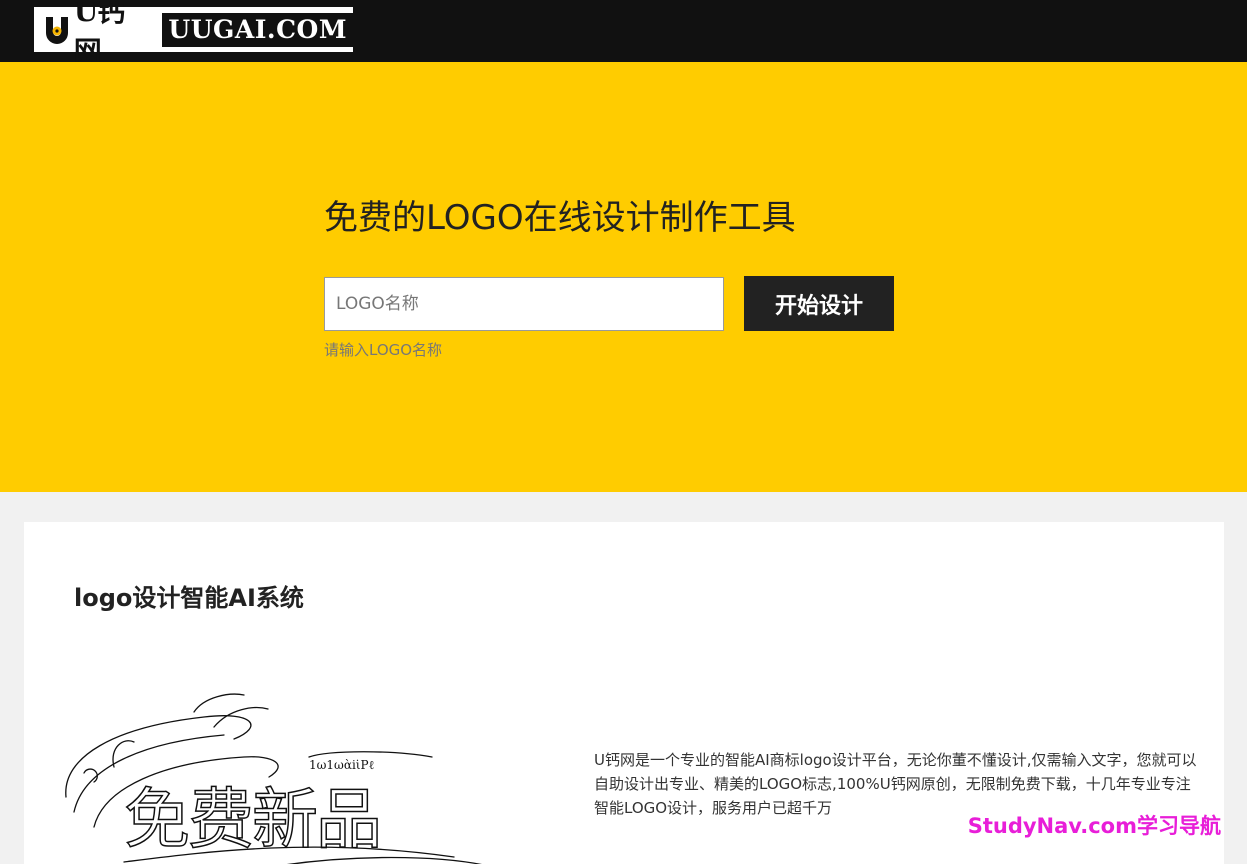  What do you see at coordinates (524, 304) in the screenshot?
I see `logo-name-input` at bounding box center [524, 304].